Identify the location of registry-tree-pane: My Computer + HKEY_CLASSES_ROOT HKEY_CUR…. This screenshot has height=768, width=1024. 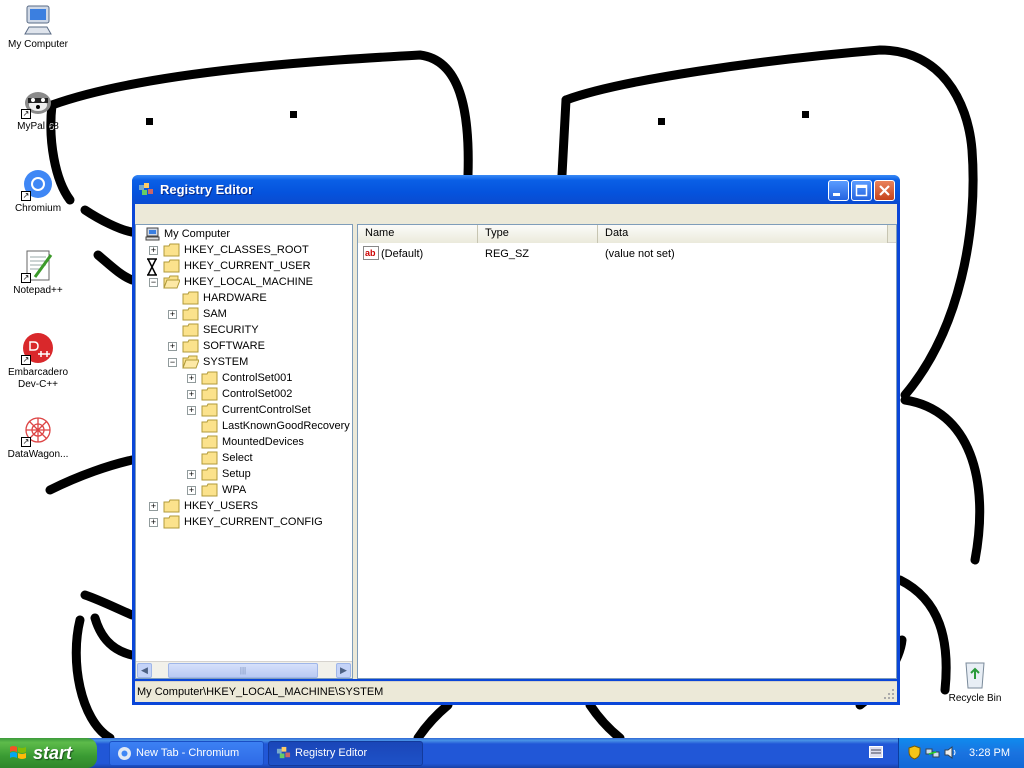
(244, 451).